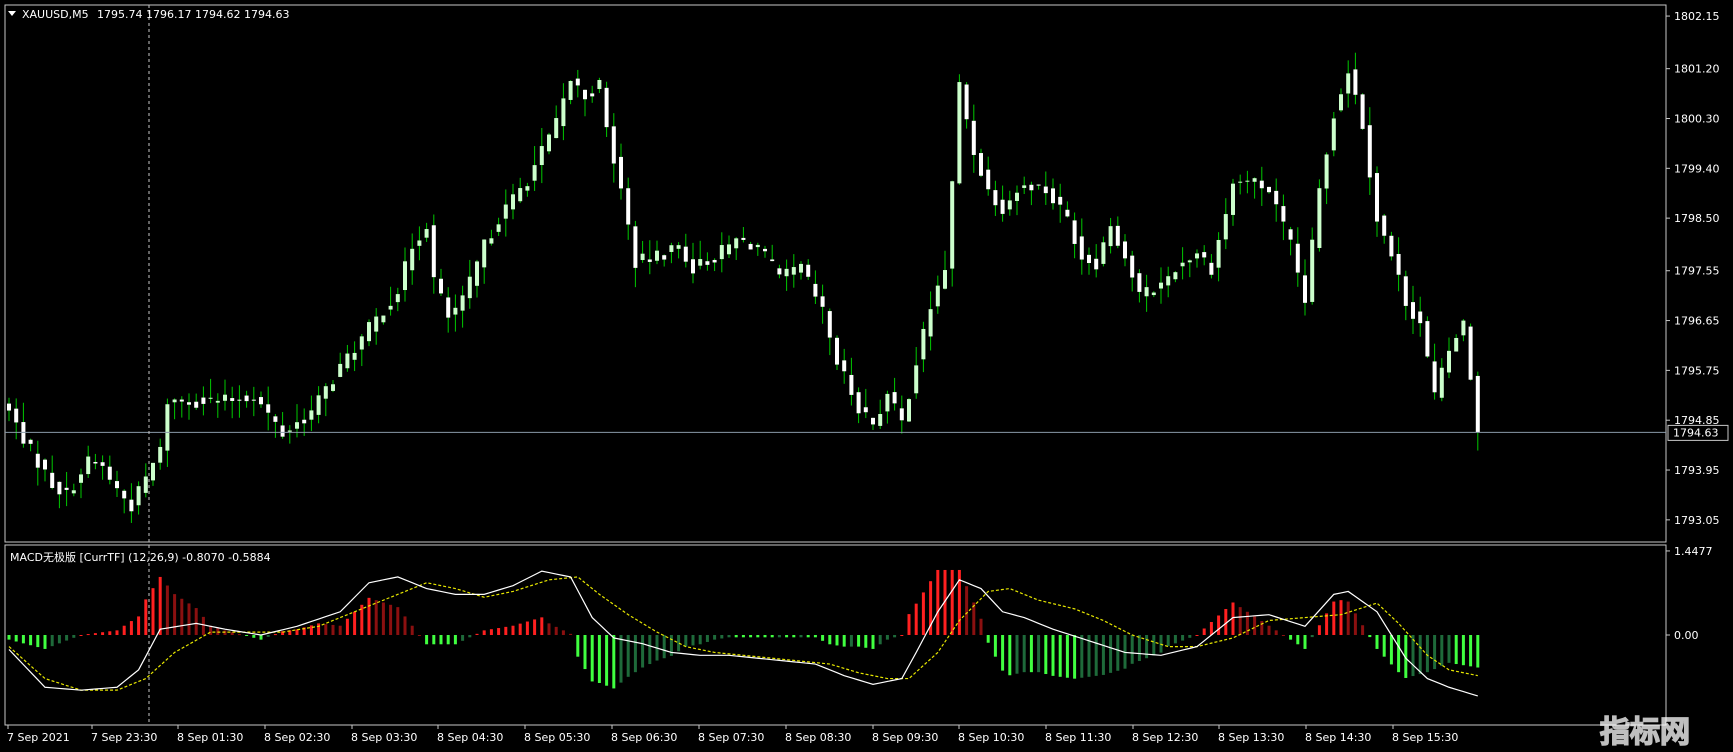 The image size is (1733, 752). I want to click on time-tick-label: 8 Sep 08:30, so click(818, 737).